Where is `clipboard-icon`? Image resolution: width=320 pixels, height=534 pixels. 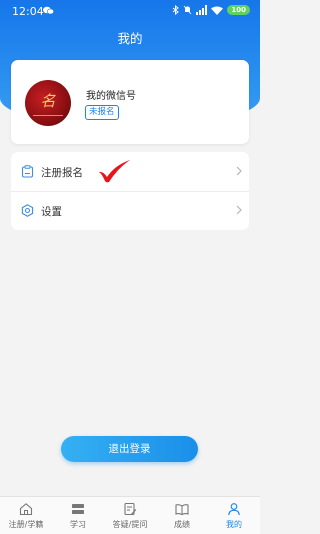 clipboard-icon is located at coordinates (27, 171).